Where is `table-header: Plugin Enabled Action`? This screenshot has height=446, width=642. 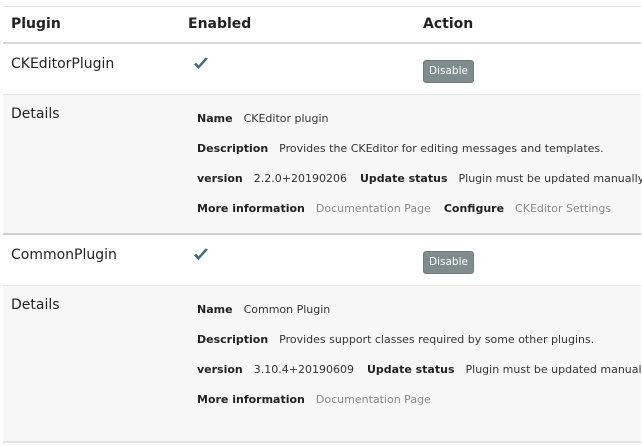 table-header: Plugin Enabled Action is located at coordinates (322, 25).